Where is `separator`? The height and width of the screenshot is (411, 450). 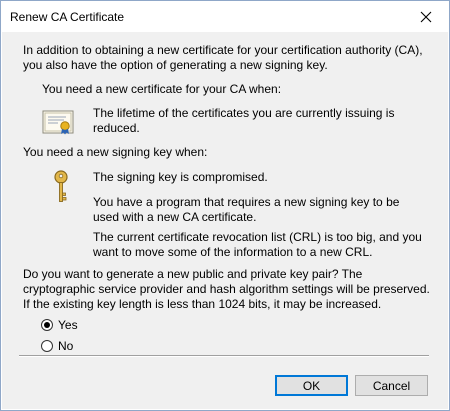 separator is located at coordinates (224, 356).